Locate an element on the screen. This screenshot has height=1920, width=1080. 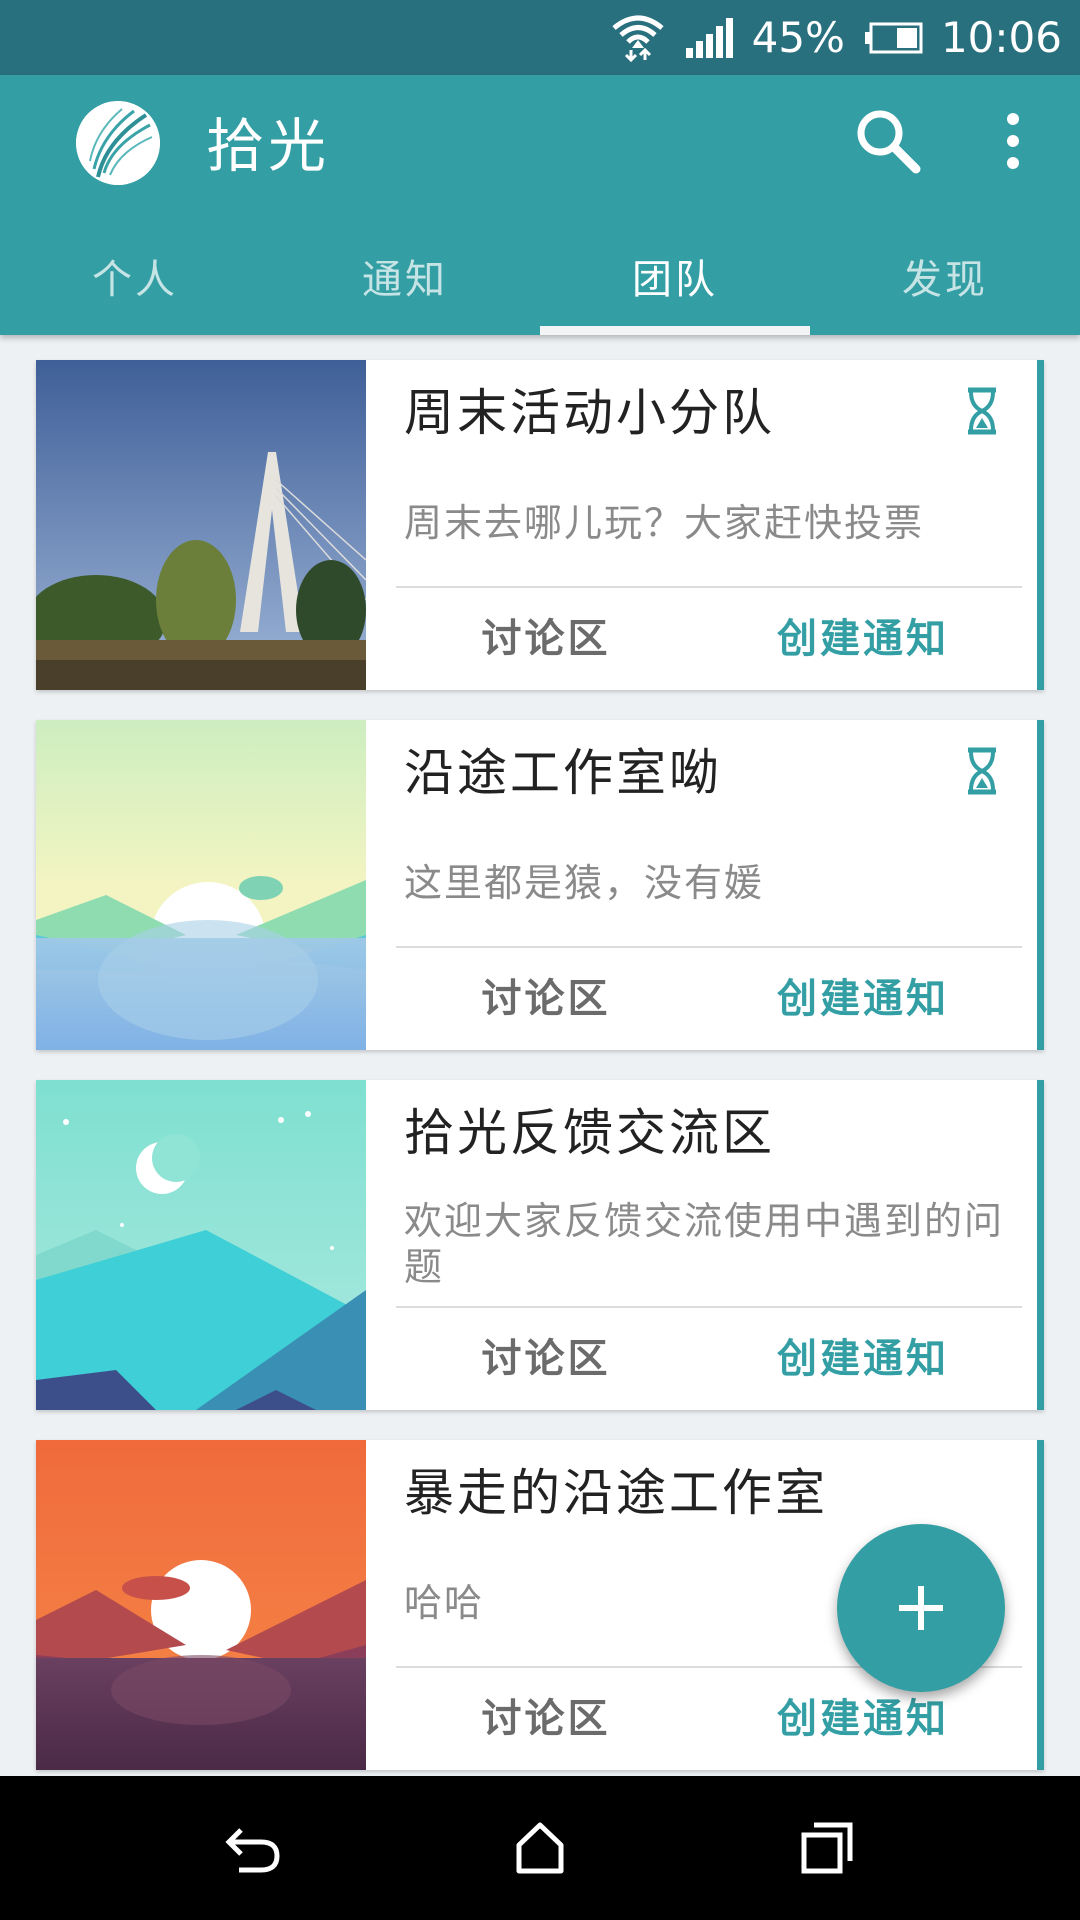
battery-percent: 45% is located at coordinates (798, 37).